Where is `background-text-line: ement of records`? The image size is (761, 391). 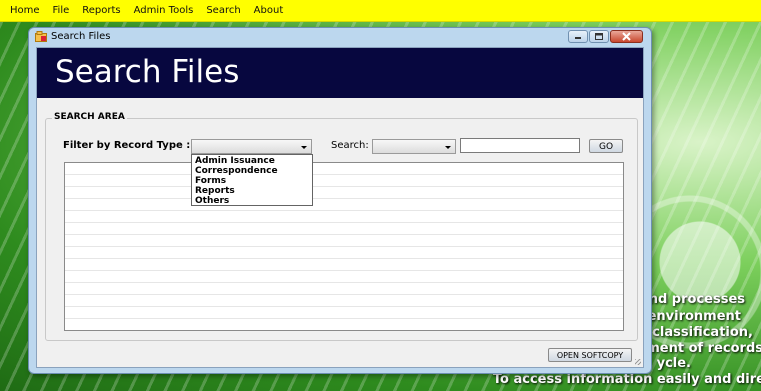
background-text-line: ement of records is located at coordinates (699, 348).